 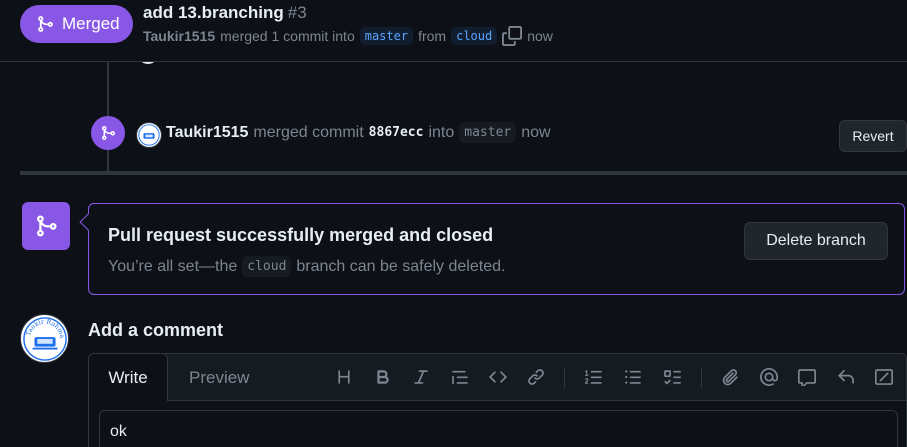 What do you see at coordinates (91, 23) in the screenshot?
I see `merged-status-label: Merged` at bounding box center [91, 23].